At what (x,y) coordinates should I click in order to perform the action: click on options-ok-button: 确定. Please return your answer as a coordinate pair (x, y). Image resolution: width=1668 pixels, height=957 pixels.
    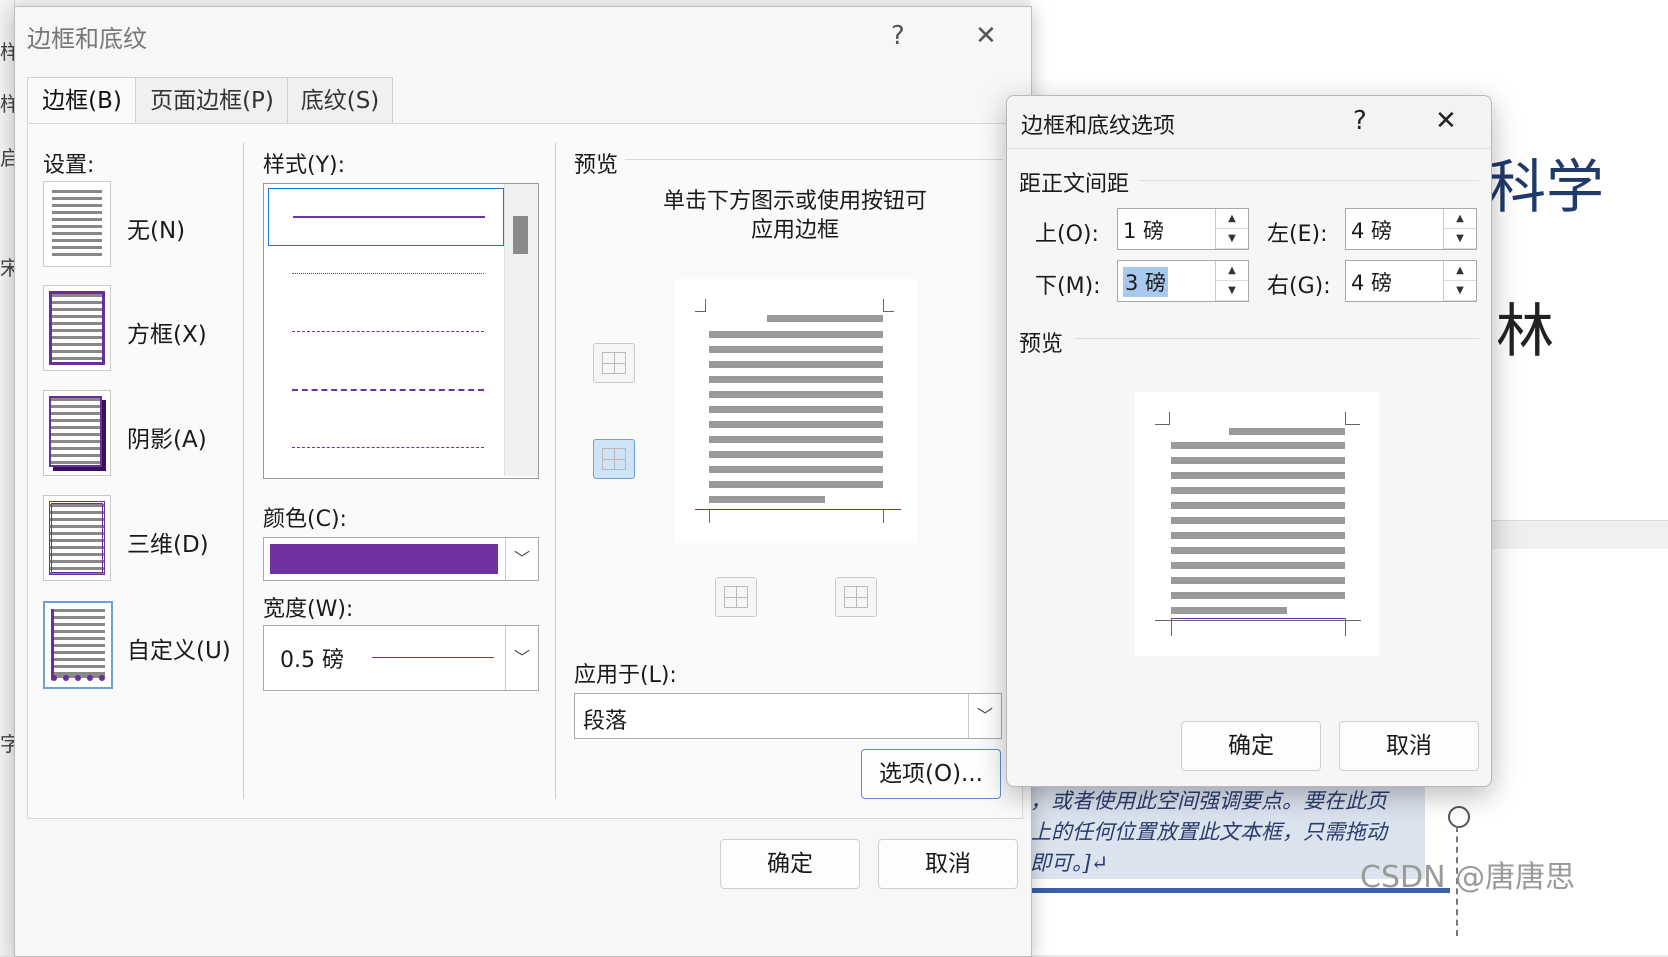
    Looking at the image, I should click on (1251, 746).